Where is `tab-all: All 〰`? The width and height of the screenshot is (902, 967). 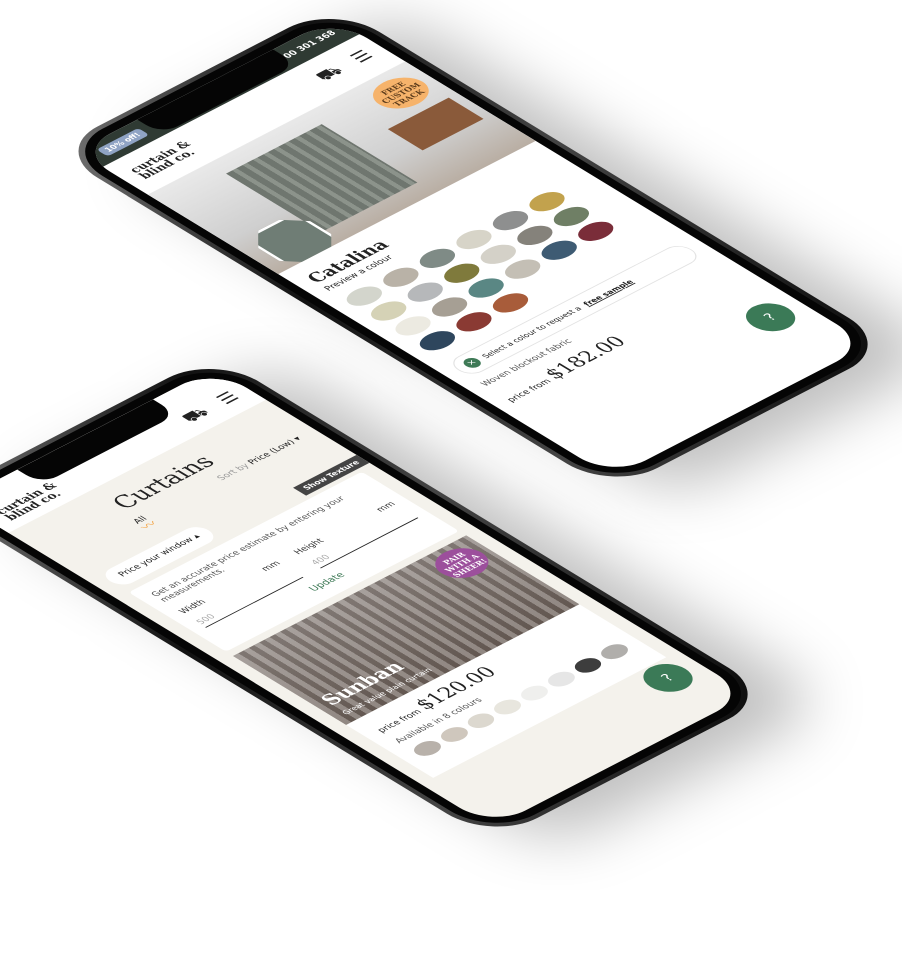
tab-all: All 〰 is located at coordinates (146, 524).